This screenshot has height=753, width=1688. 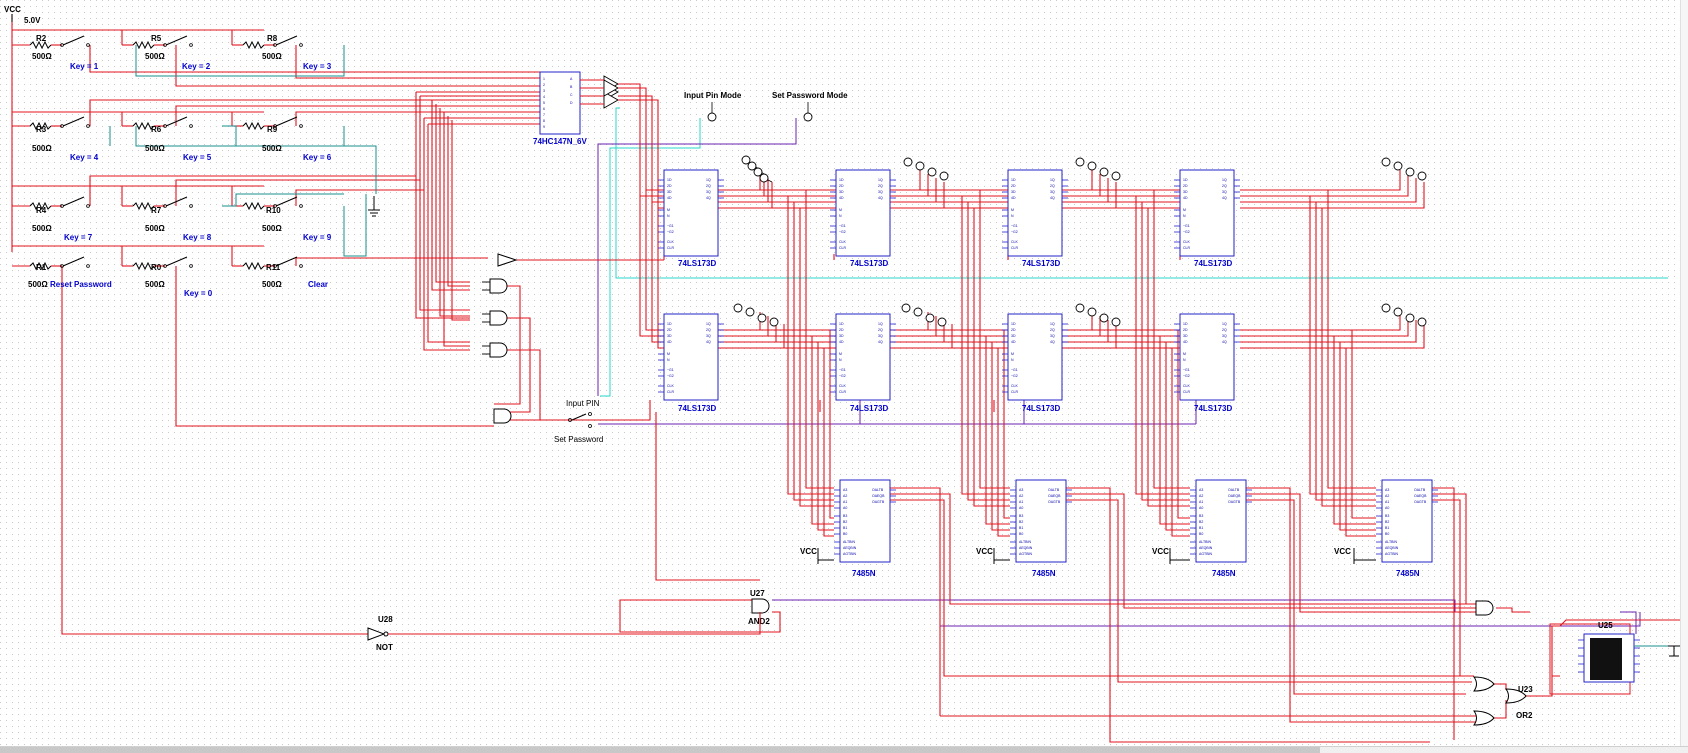 I want to click on key-label: Key = 1, so click(x=84, y=66).